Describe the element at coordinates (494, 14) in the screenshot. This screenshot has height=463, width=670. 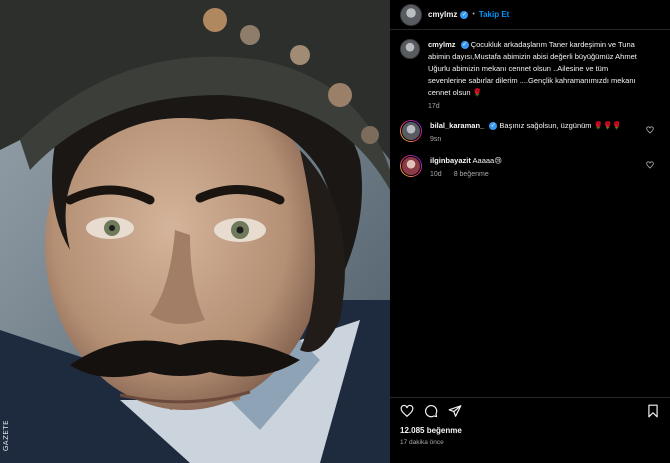
I see `follow-button: Takip Et` at that location.